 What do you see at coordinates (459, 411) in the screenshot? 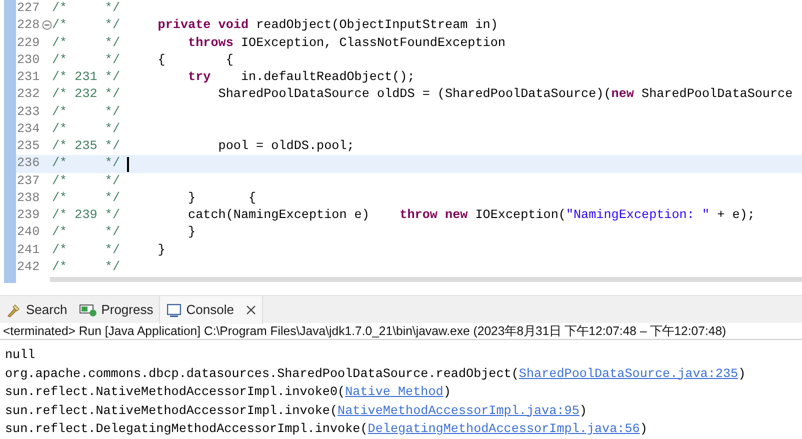
I see `stack-trace-link: NativeMethodAccessorImpl.java:95` at bounding box center [459, 411].